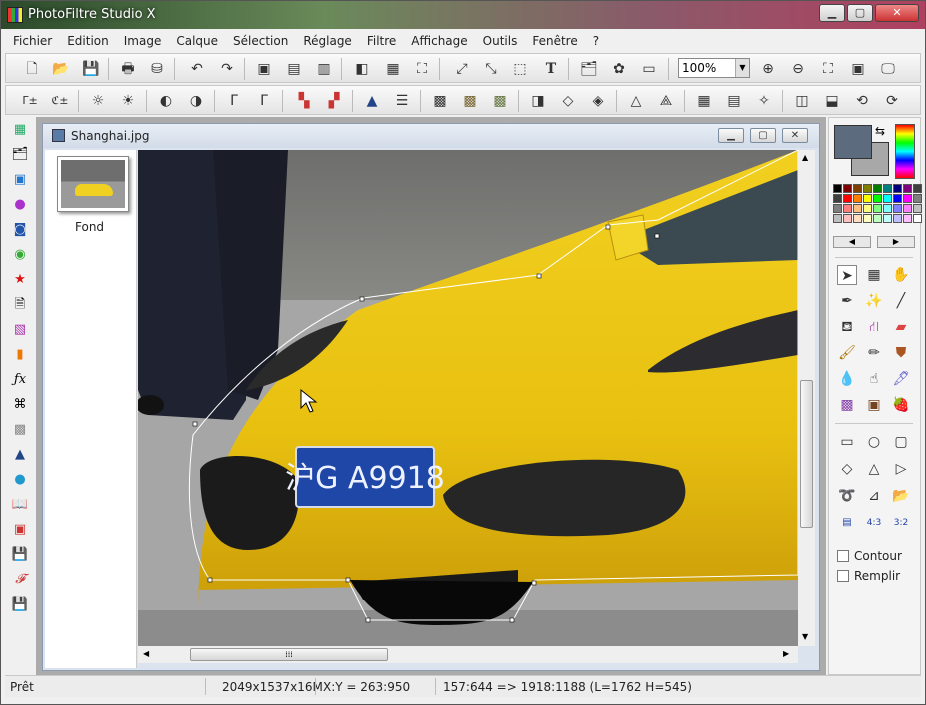 This screenshot has width=926, height=705. Describe the element at coordinates (304, 101) in the screenshot. I see `saturation-minus-icon: ▚` at that location.